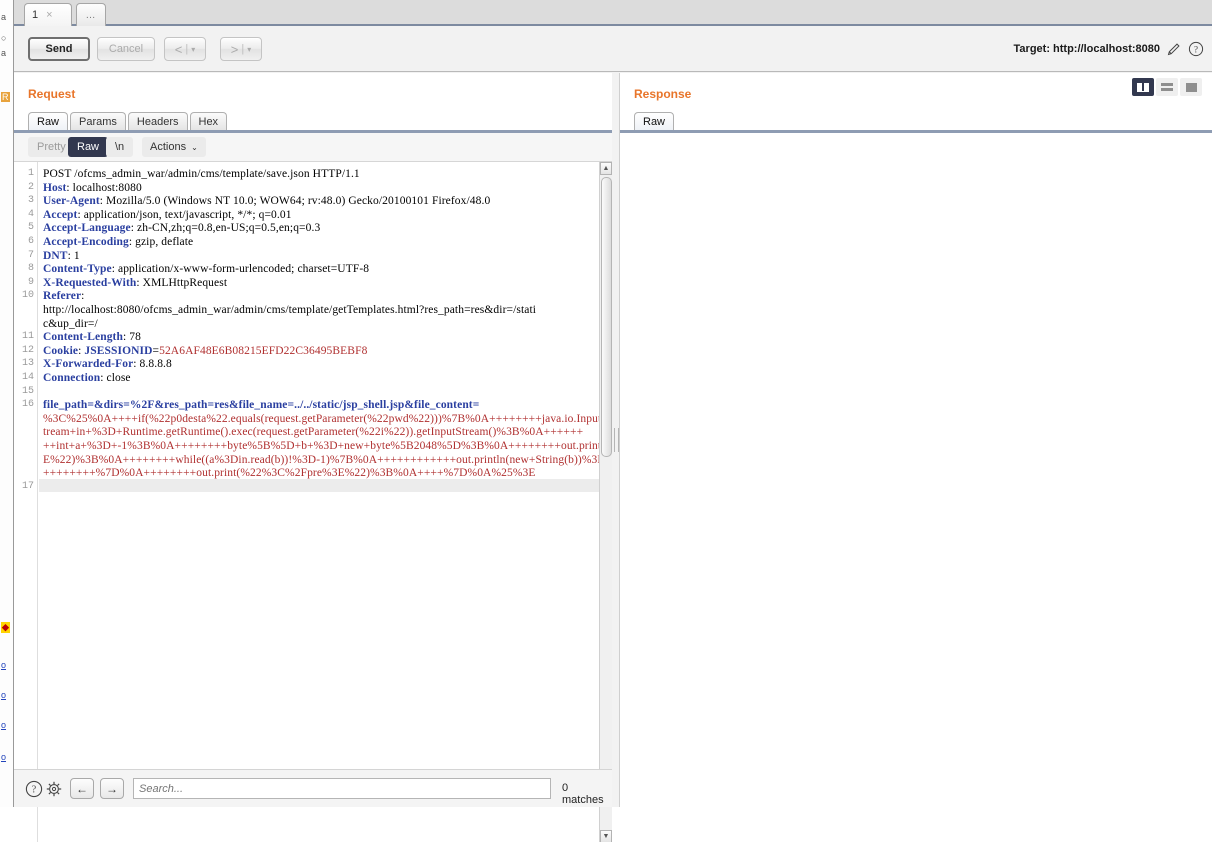 The width and height of the screenshot is (1212, 842). I want to click on response-tab-raw: Raw, so click(654, 121).